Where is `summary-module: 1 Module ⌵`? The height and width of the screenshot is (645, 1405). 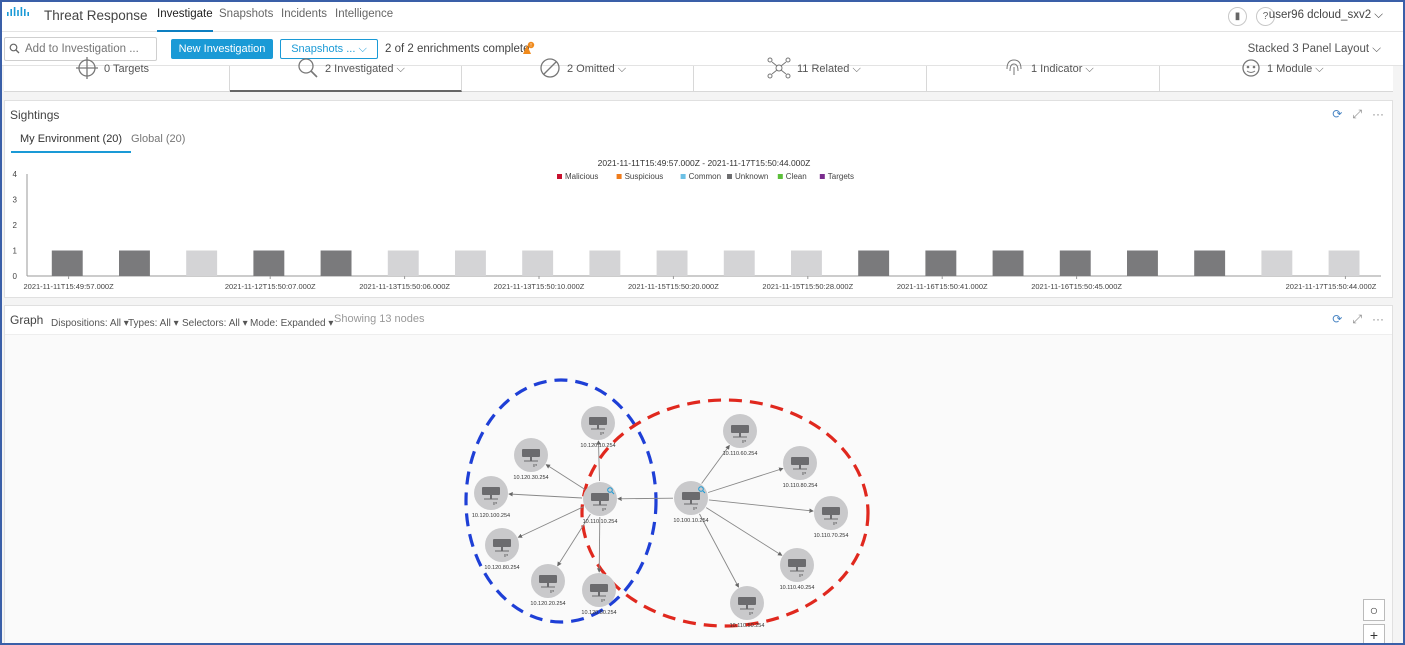 summary-module: 1 Module ⌵ is located at coordinates (1276, 75).